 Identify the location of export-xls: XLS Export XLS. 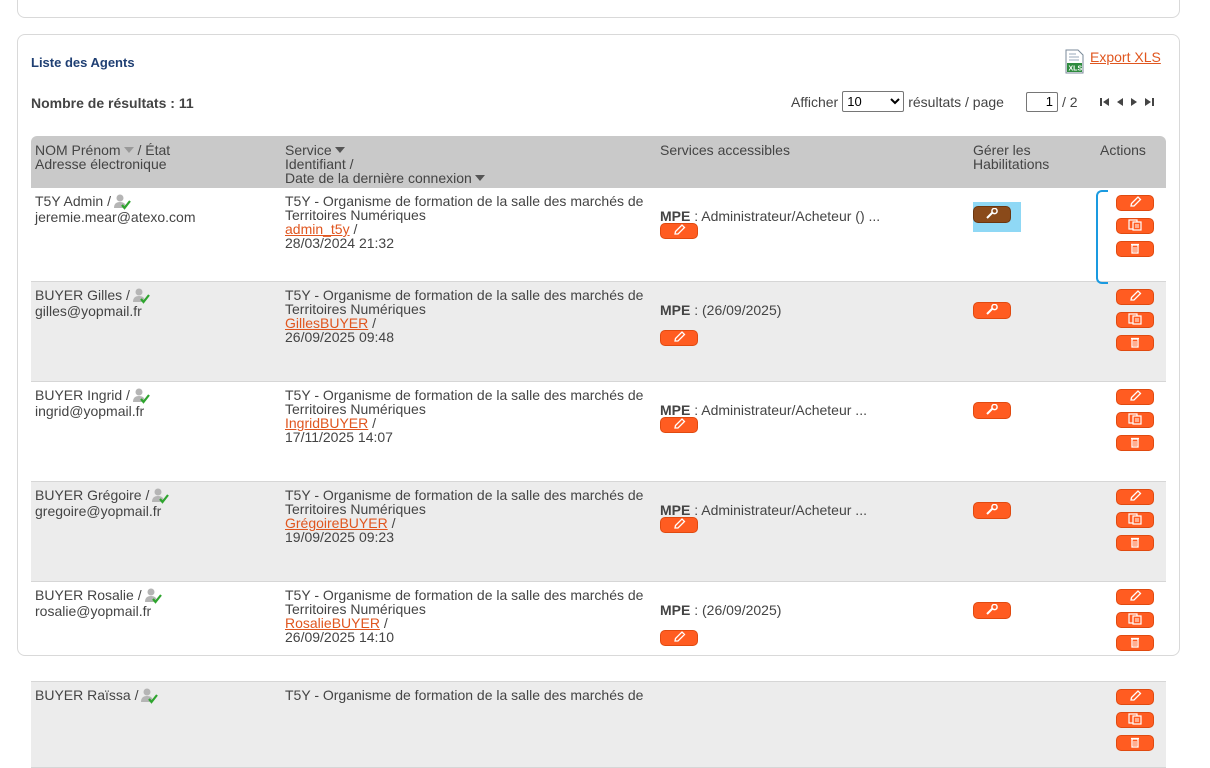
(1113, 62).